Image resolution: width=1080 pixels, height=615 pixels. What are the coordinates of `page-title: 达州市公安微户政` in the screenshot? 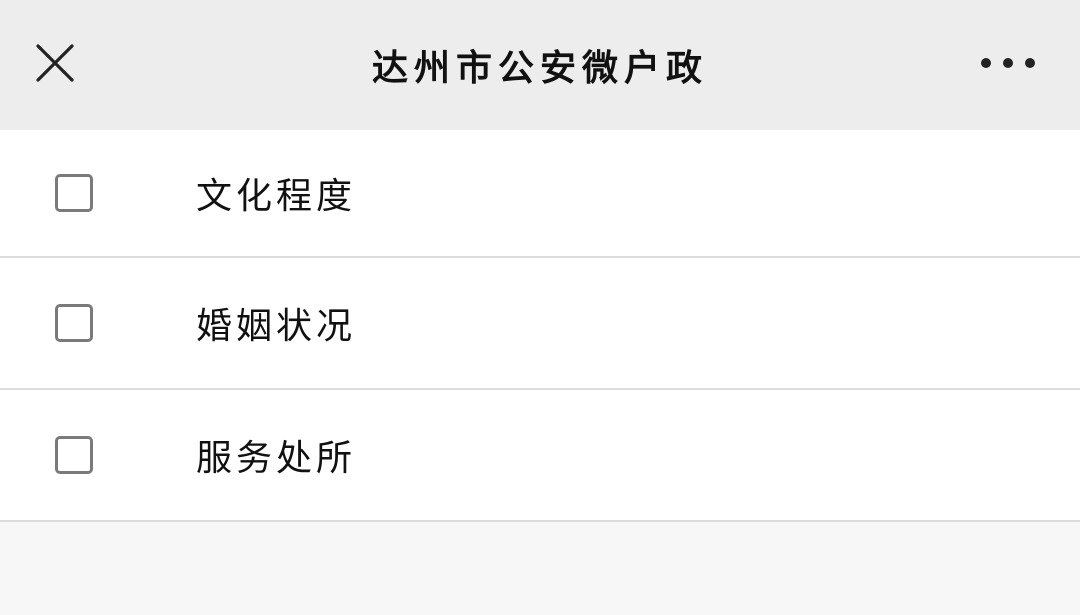 It's located at (539, 68).